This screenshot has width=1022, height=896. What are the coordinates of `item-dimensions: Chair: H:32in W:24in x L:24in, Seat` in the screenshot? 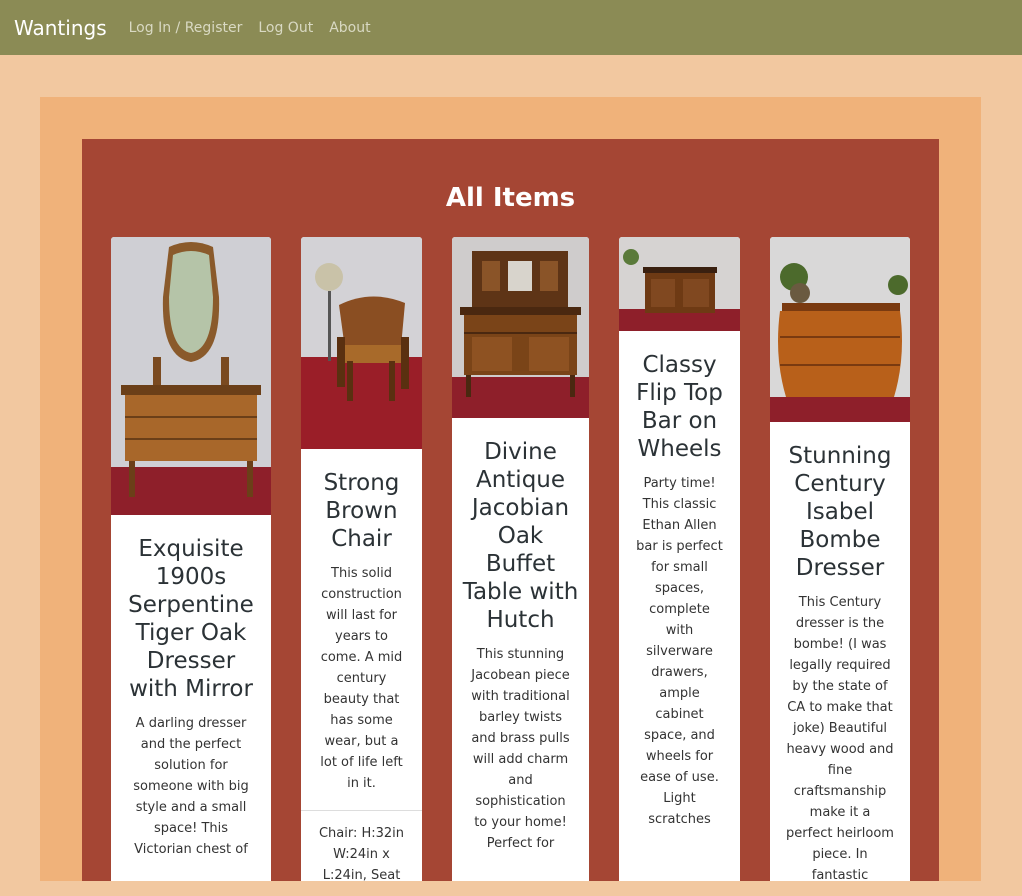 It's located at (361, 845).